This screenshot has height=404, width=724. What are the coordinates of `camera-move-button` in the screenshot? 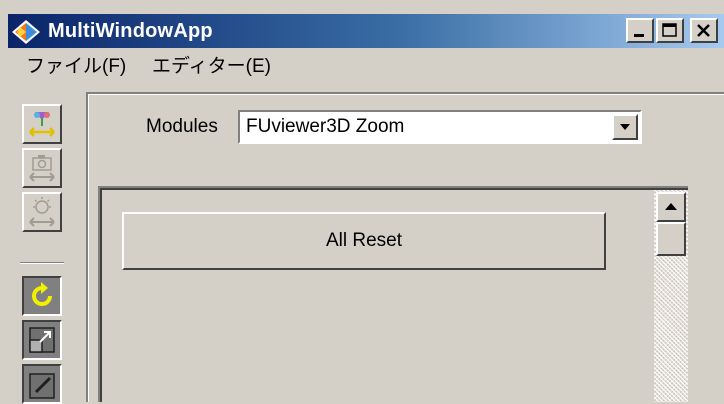 It's located at (42, 168).